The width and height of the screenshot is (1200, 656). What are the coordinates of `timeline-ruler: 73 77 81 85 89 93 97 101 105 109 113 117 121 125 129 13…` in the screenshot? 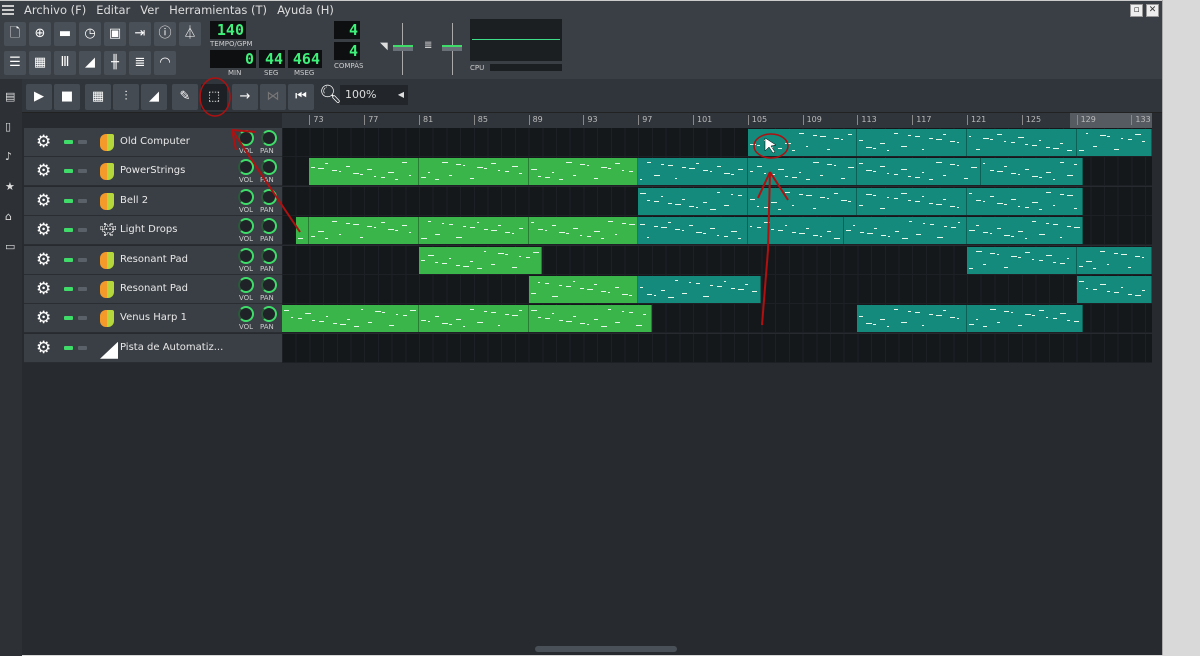 It's located at (717, 120).